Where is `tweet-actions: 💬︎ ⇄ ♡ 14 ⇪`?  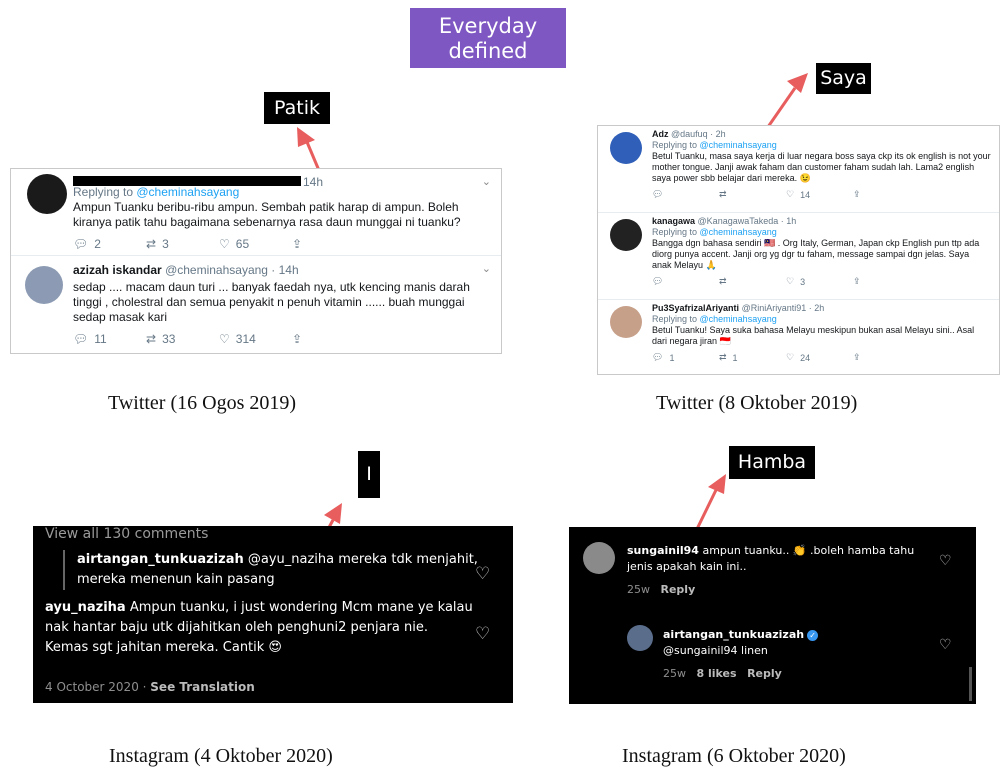 tweet-actions: 💬︎ ⇄ ♡ 14 ⇪ is located at coordinates (821, 194).